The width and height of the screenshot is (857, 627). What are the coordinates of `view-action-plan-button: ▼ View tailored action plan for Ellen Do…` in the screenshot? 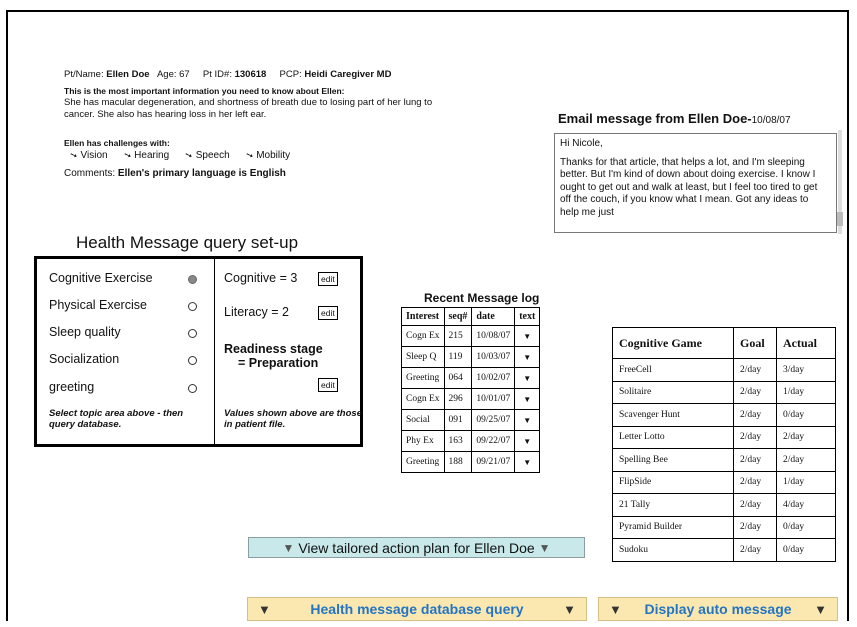 It's located at (416, 547).